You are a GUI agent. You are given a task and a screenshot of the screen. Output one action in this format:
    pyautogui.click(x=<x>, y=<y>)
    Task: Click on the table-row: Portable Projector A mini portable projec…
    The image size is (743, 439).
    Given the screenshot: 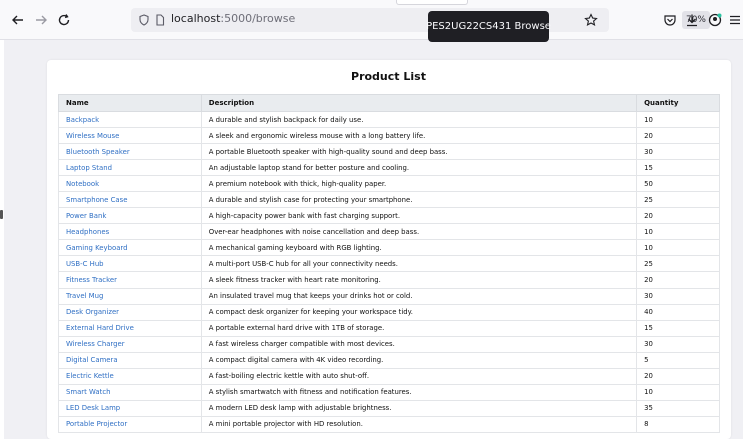 What is the action you would take?
    pyautogui.click(x=389, y=424)
    